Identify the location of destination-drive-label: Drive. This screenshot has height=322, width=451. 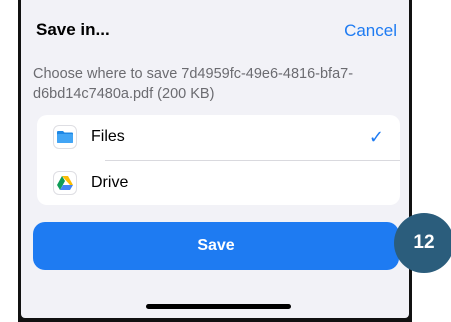
(110, 182).